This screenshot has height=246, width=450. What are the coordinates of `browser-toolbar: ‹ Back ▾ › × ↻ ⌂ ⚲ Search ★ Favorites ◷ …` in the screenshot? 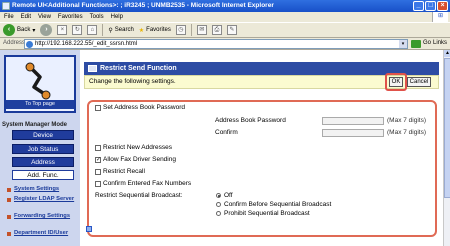 It's located at (225, 30).